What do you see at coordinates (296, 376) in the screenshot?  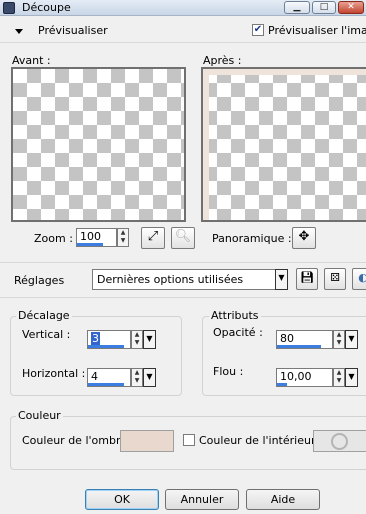 I see `blur-value: 10,00` at bounding box center [296, 376].